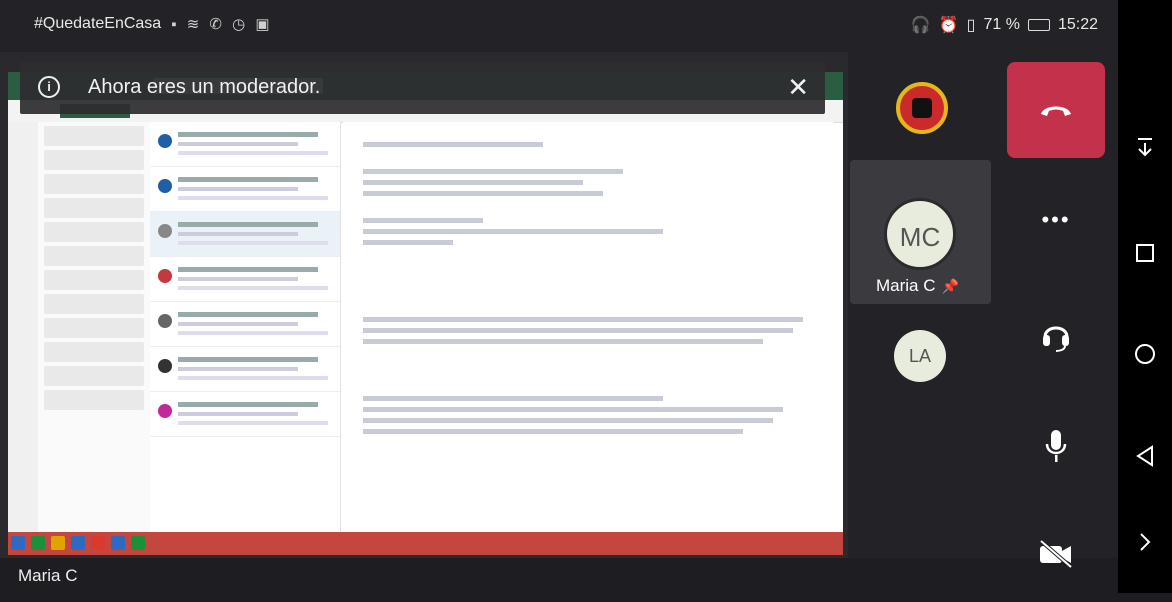  I want to click on pin-icon: 📌, so click(950, 286).